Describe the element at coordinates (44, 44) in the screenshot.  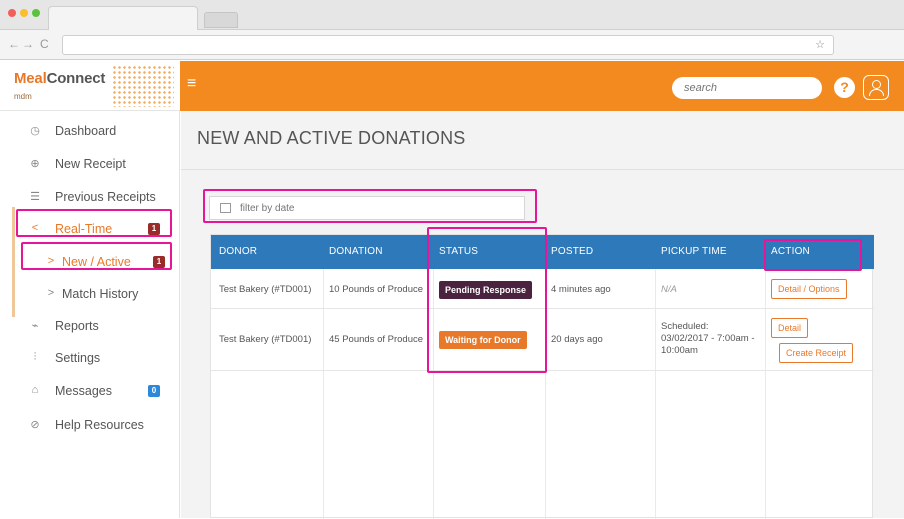
I see `reload-icon: C` at that location.